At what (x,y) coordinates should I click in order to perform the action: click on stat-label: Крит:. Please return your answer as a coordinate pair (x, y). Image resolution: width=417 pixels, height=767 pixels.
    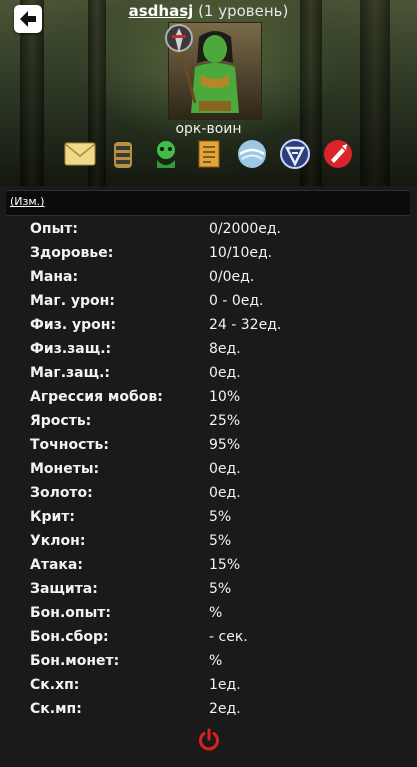
    Looking at the image, I should click on (52, 517).